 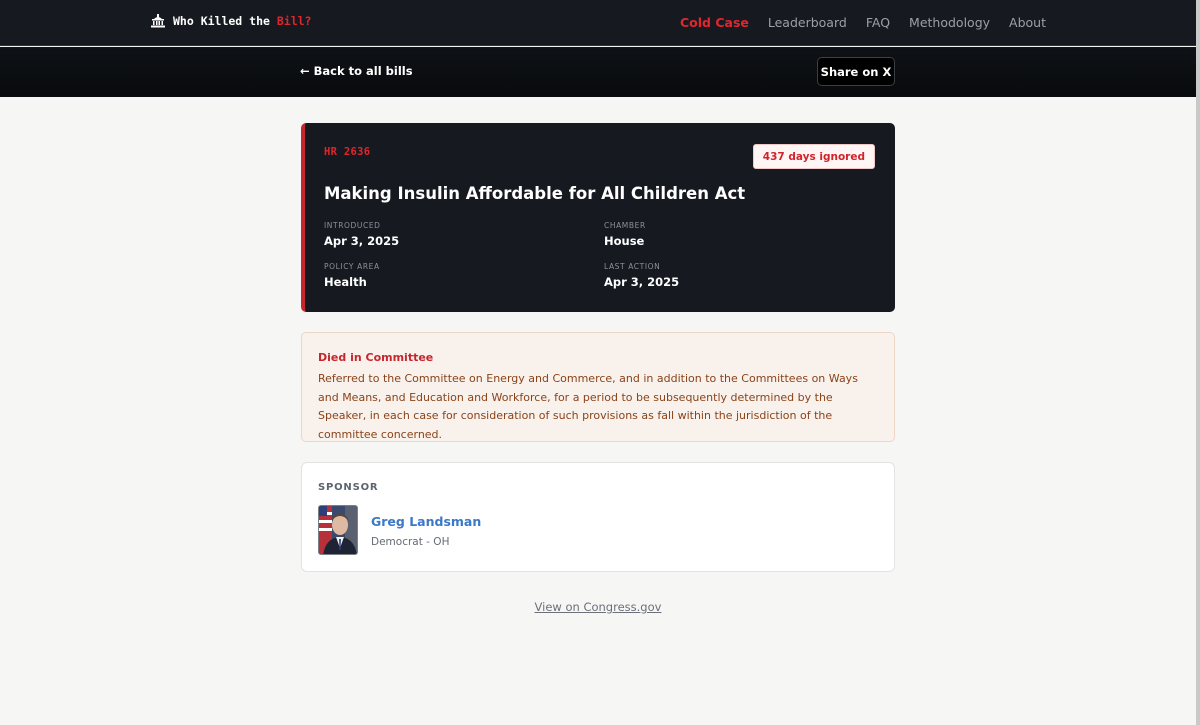 I want to click on bill-id: HR 2636, so click(x=347, y=152).